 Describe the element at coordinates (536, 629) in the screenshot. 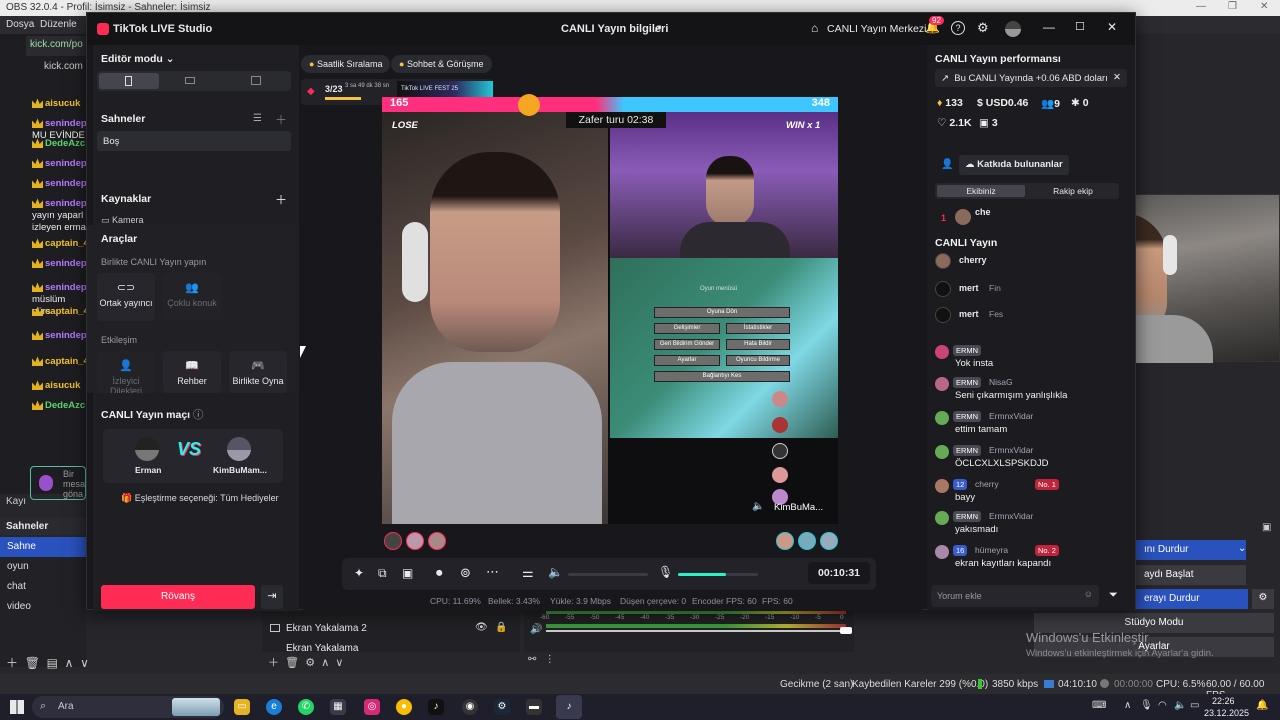

I see `speaker-icon: 🔊` at that location.